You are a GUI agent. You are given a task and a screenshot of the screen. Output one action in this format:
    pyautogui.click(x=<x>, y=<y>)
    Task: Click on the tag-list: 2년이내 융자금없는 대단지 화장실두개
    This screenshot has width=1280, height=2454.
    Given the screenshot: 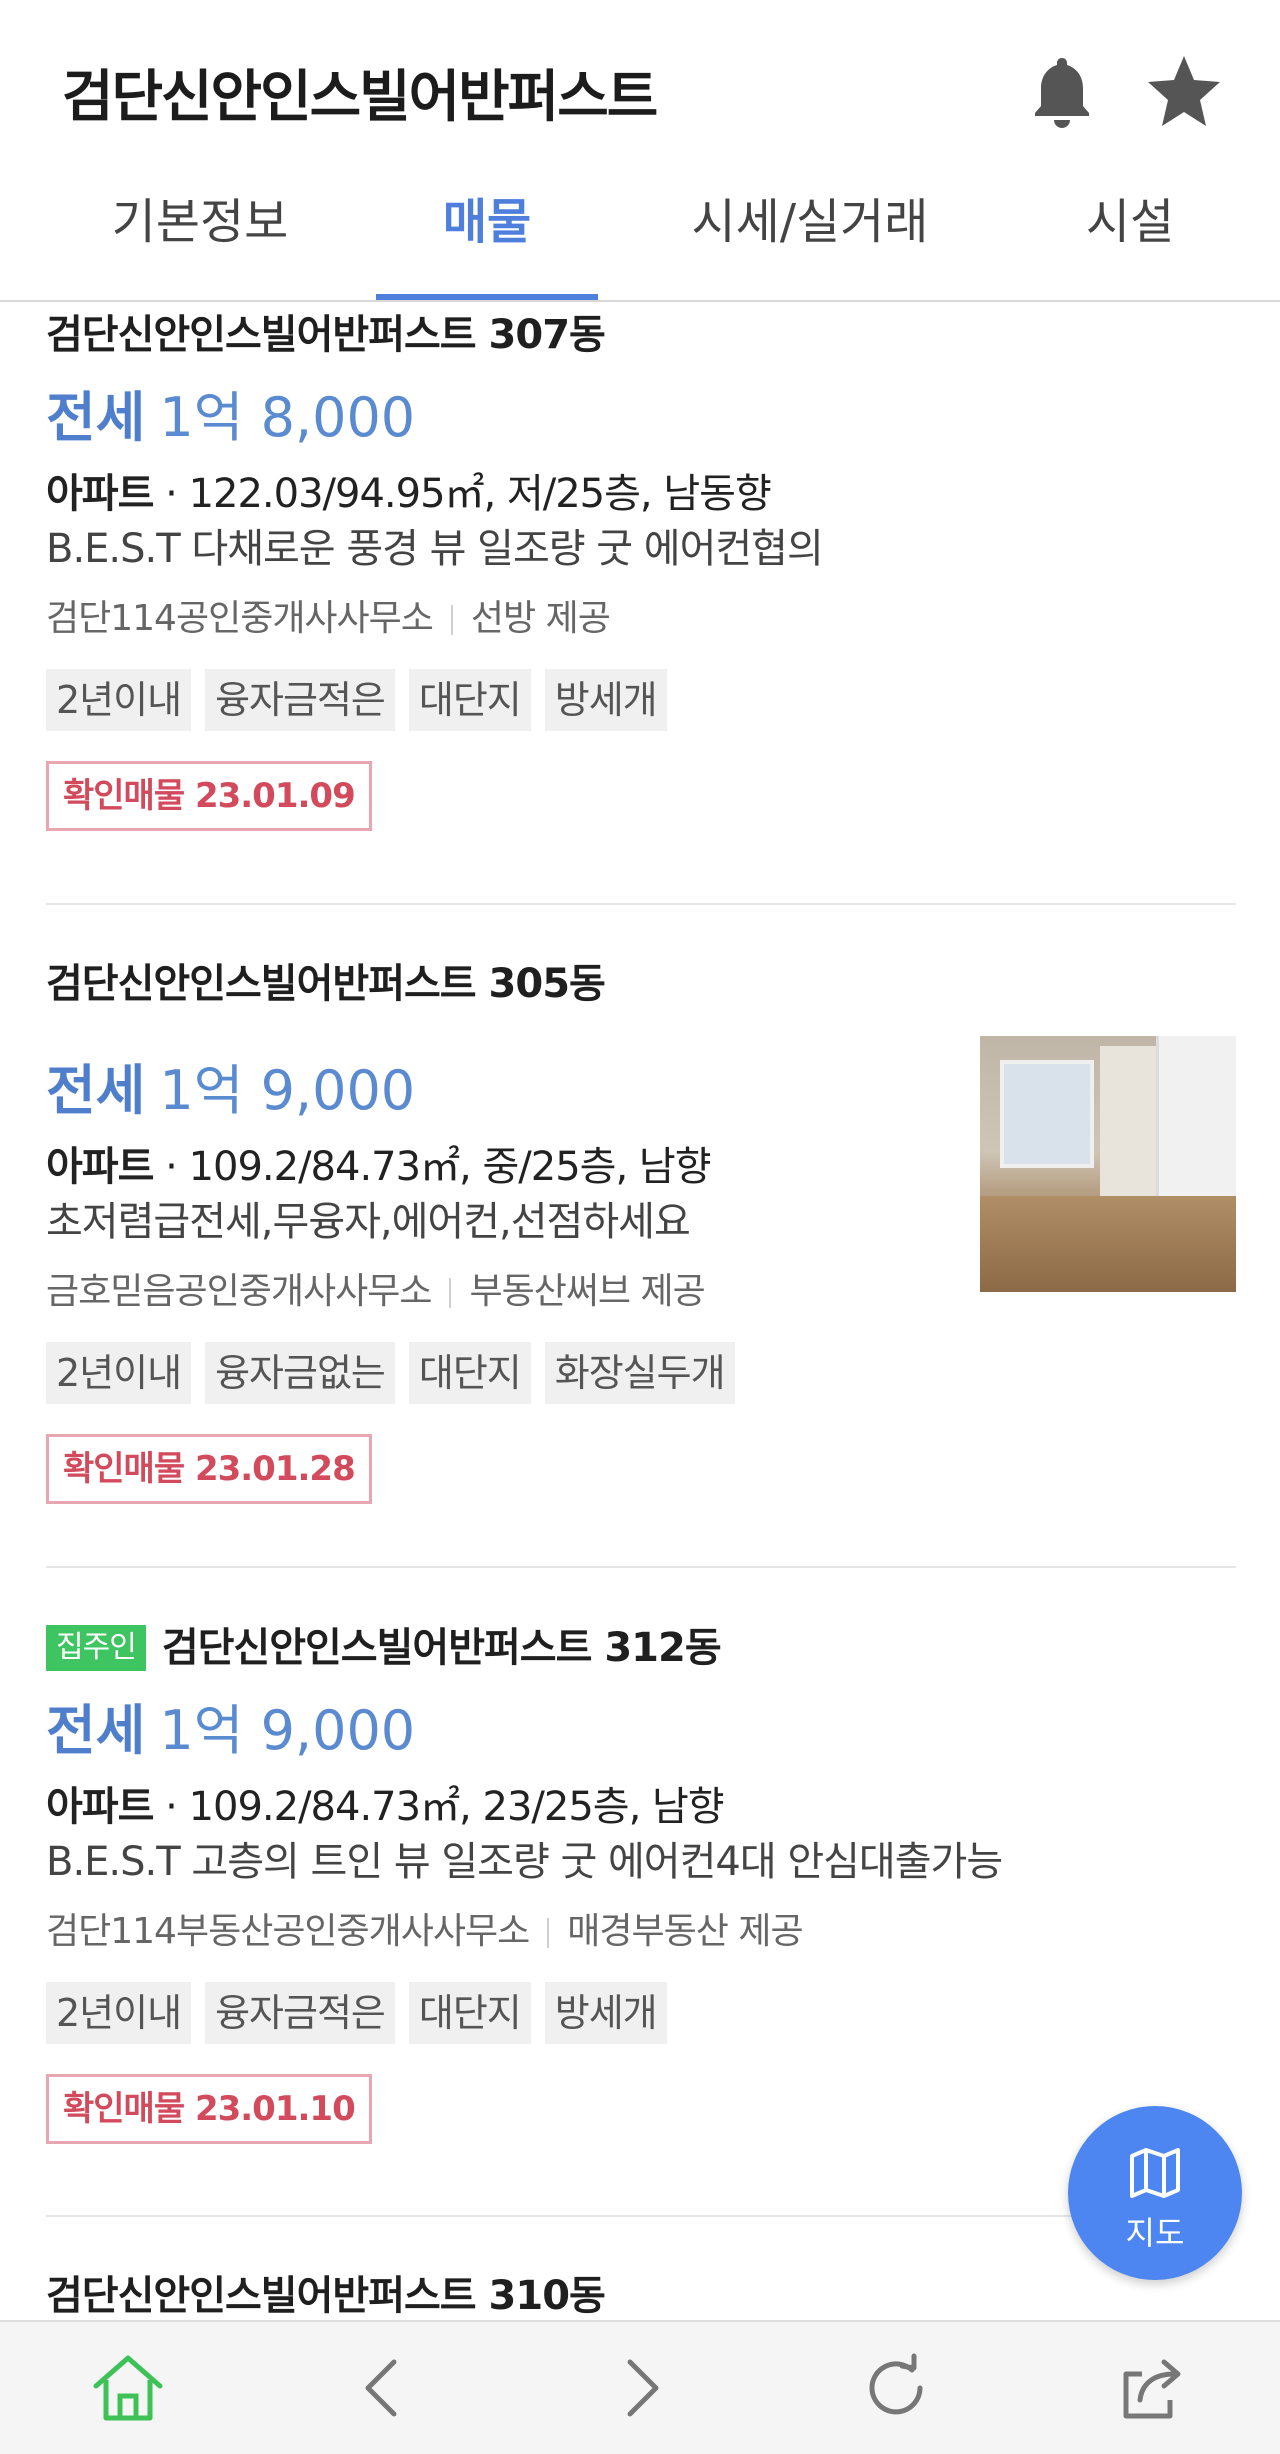 What is the action you would take?
    pyautogui.click(x=641, y=1373)
    